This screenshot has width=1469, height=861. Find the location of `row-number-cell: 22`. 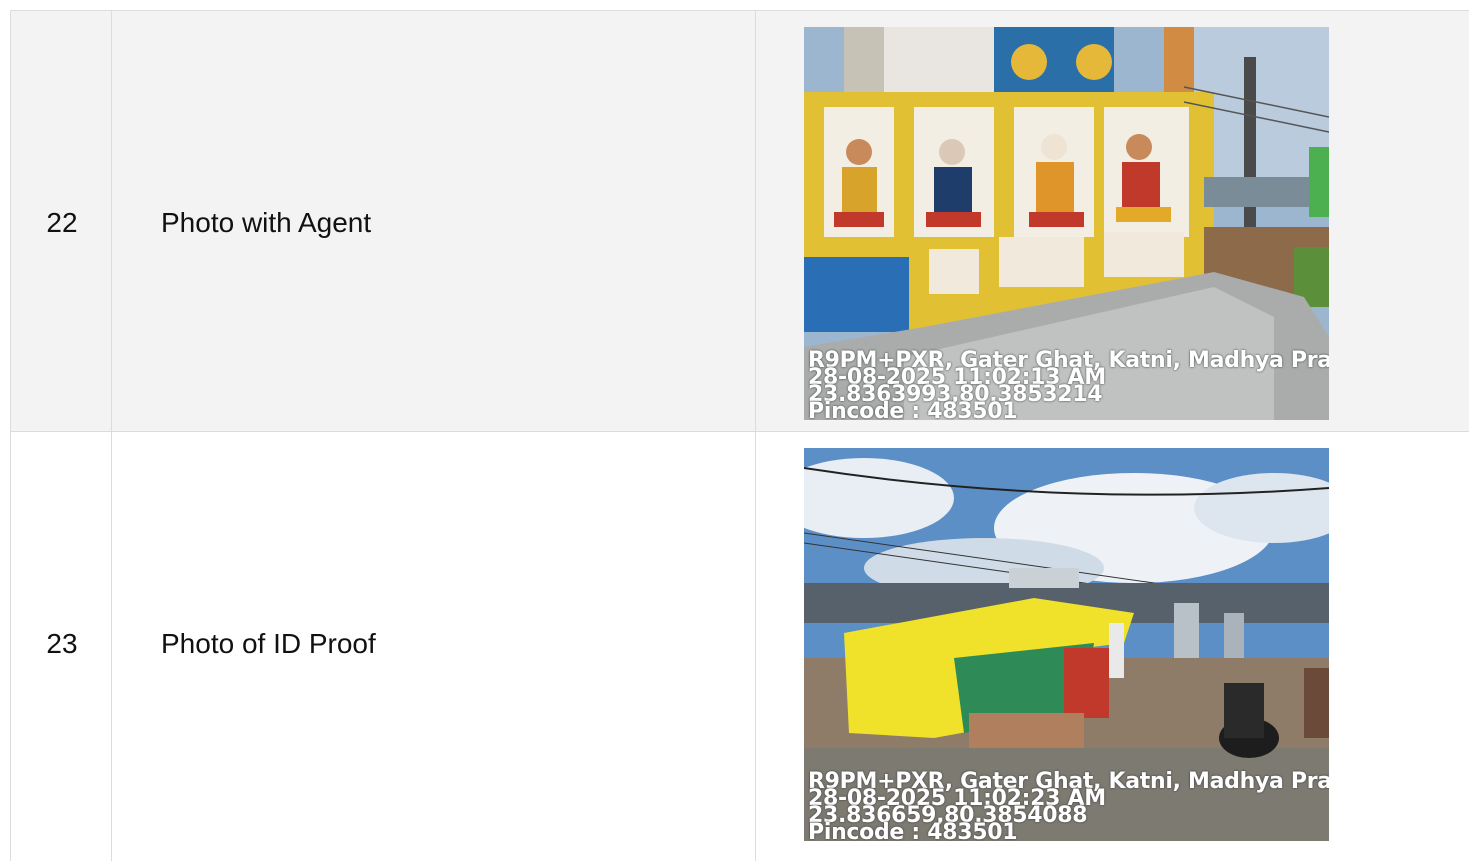

row-number-cell: 22 is located at coordinates (61, 221).